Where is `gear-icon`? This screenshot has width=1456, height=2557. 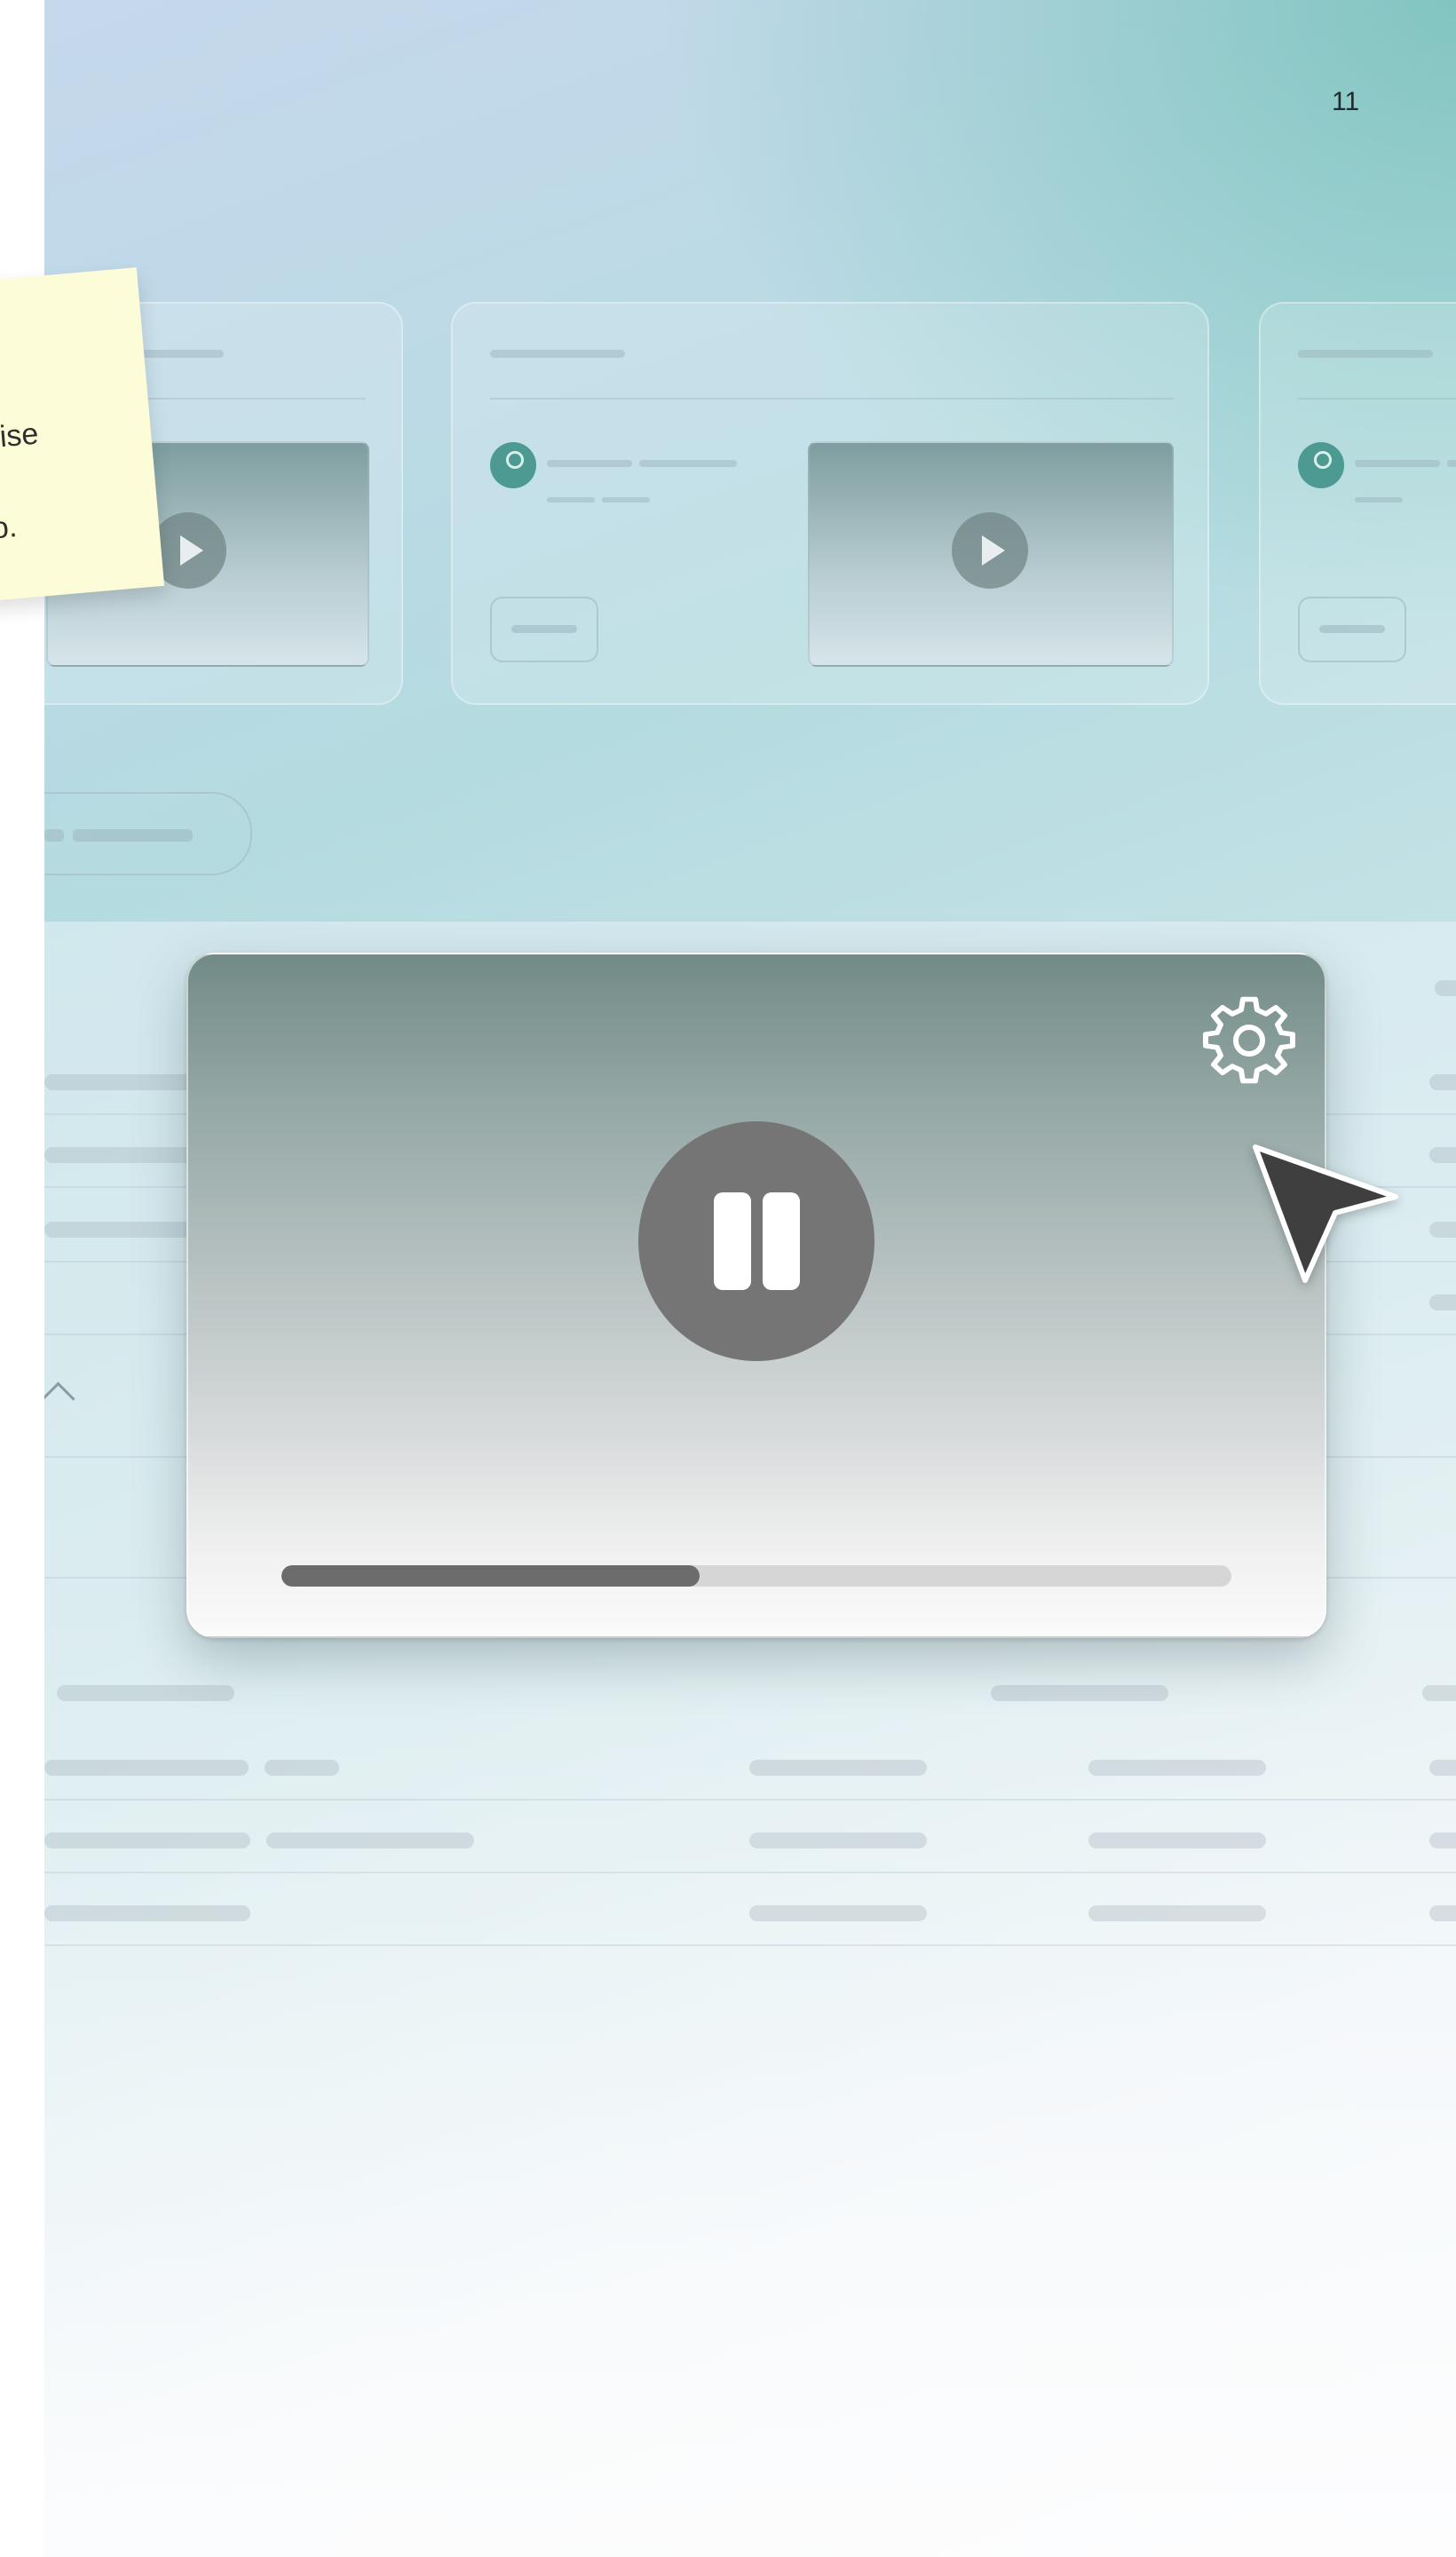
gear-icon is located at coordinates (1249, 1040).